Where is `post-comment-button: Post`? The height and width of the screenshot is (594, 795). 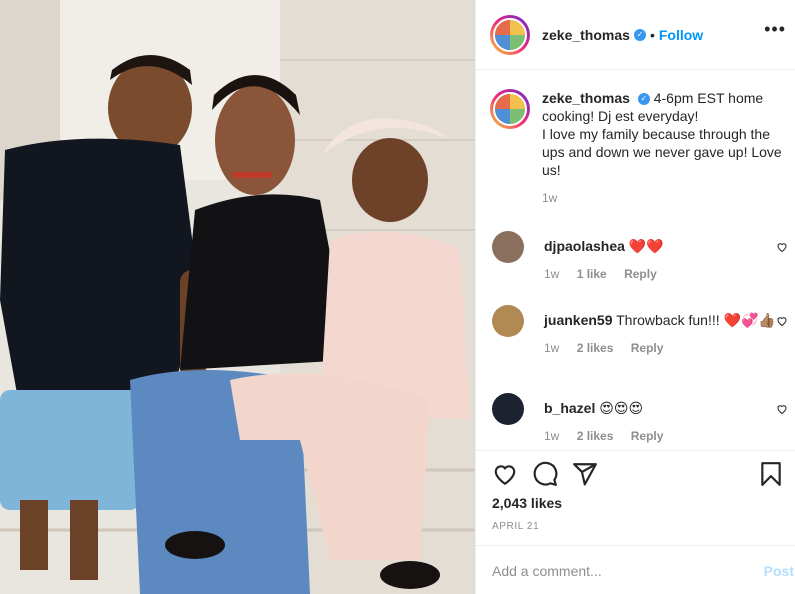 post-comment-button: Post is located at coordinates (779, 571).